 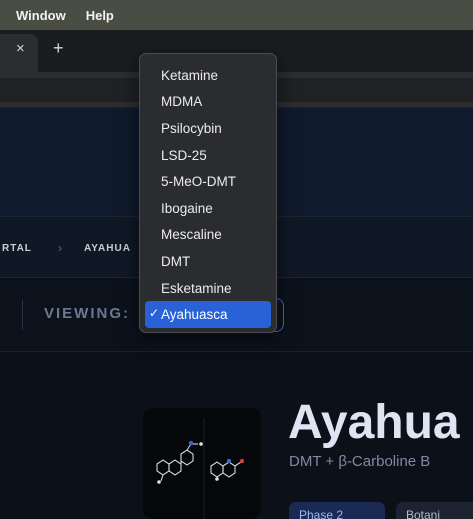 I want to click on molecule-structure-image, so click(x=202, y=463).